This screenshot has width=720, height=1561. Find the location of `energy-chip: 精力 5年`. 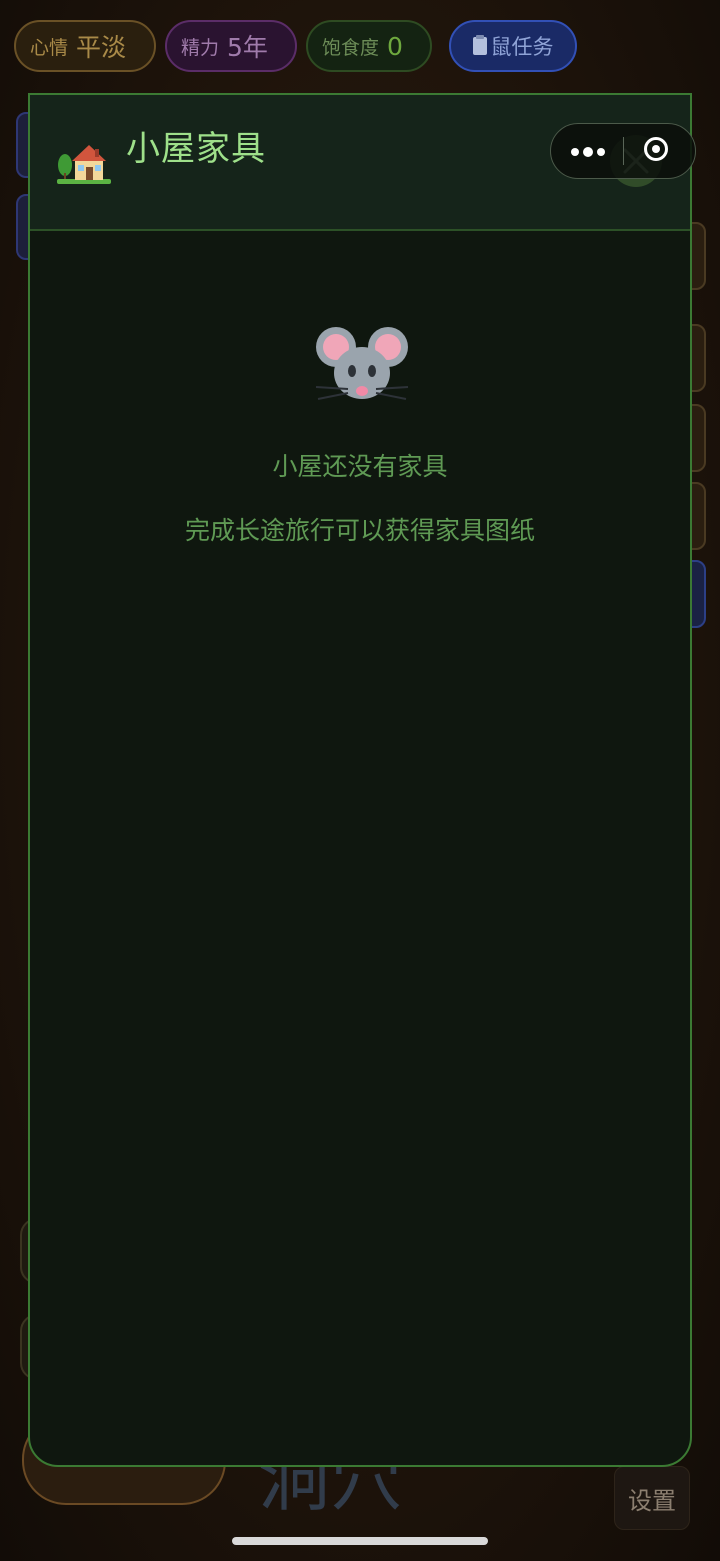

energy-chip: 精力 5年 is located at coordinates (231, 46).